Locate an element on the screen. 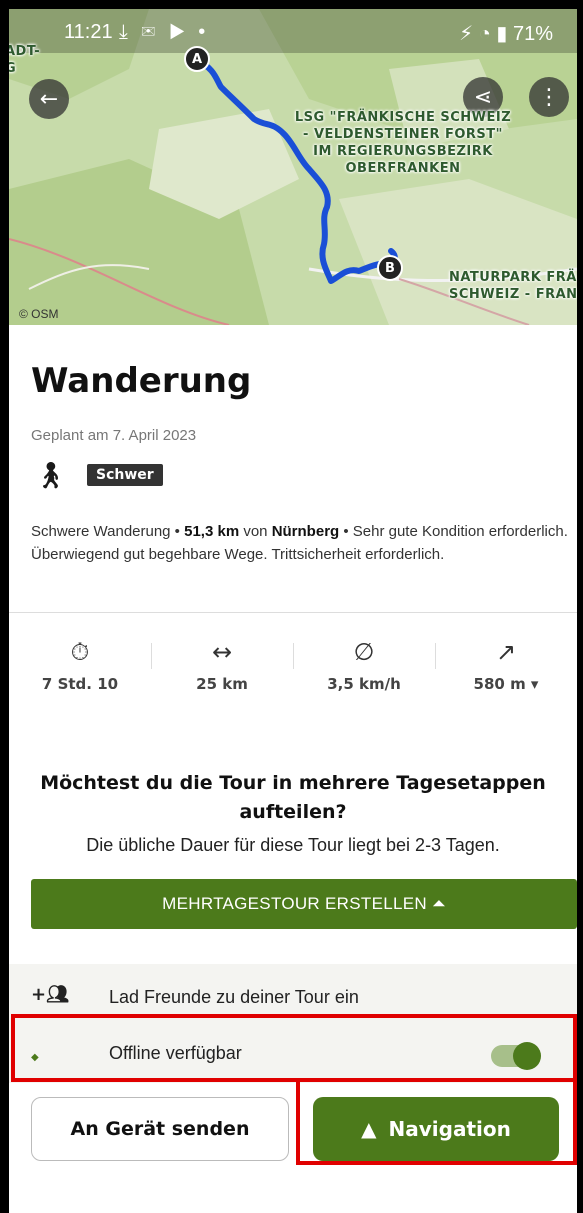 The image size is (583, 1213). status-time: 11:21 is located at coordinates (88, 32).